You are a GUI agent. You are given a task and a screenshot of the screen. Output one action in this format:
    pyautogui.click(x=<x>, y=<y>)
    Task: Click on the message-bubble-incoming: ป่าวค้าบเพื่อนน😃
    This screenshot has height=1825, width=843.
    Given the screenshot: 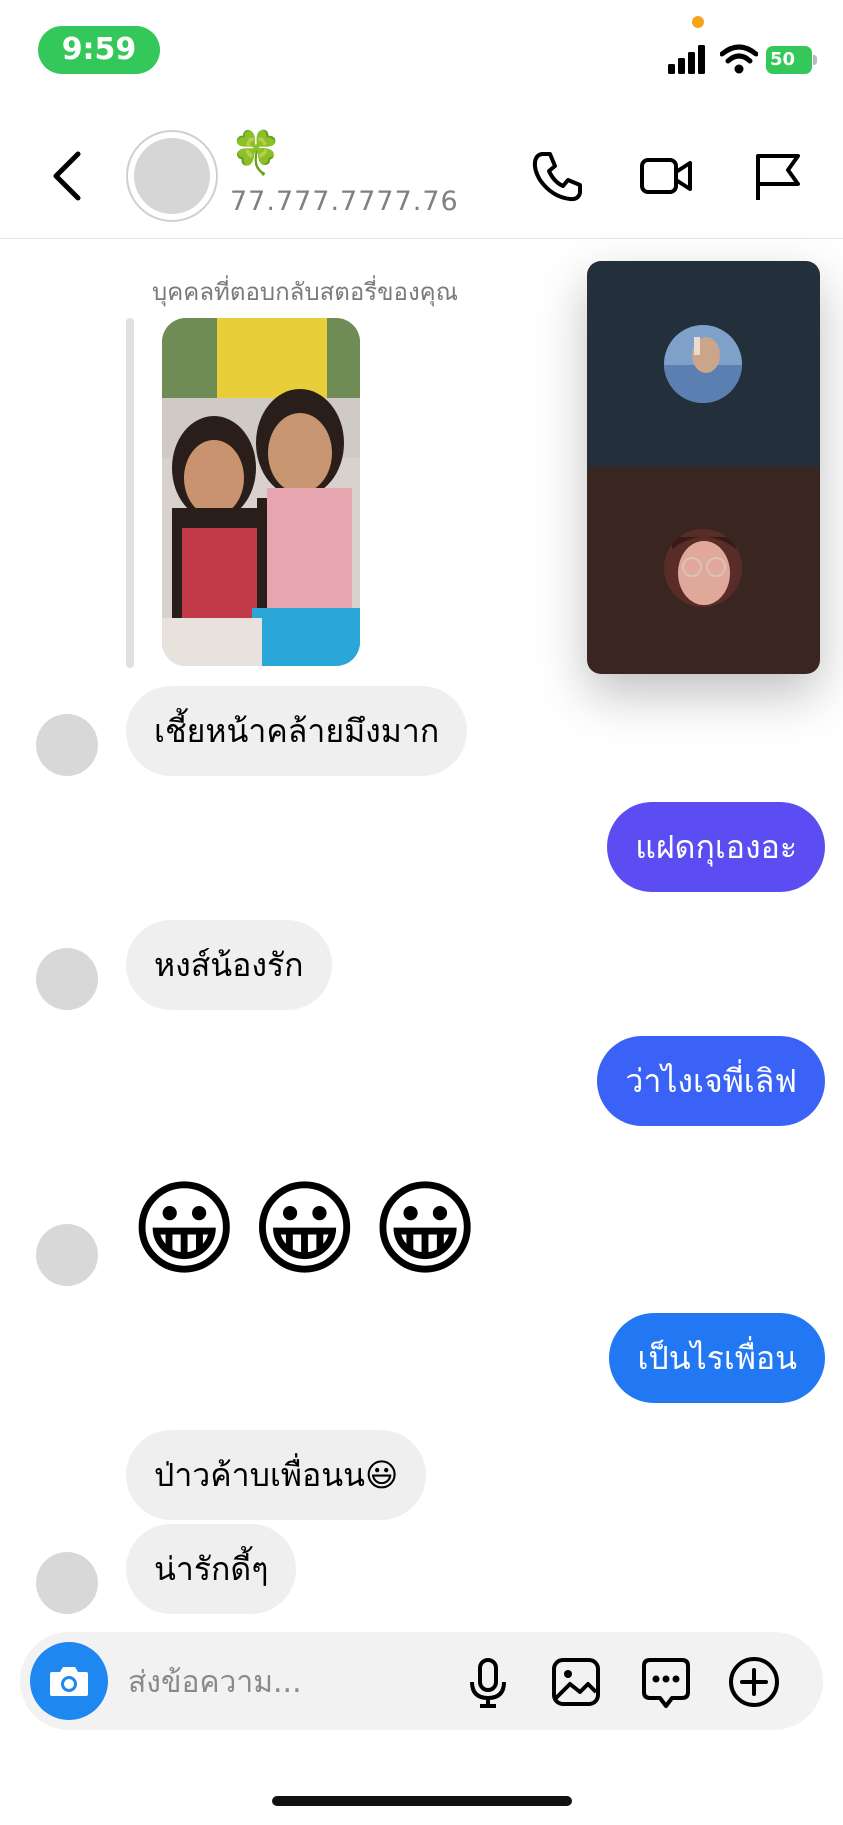 What is the action you would take?
    pyautogui.click(x=276, y=1475)
    